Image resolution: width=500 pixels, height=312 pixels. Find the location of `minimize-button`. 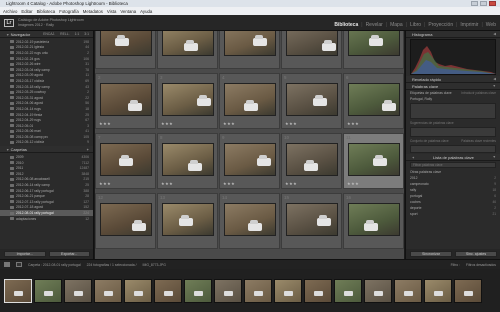

minimize-button is located at coordinates (474, 3).